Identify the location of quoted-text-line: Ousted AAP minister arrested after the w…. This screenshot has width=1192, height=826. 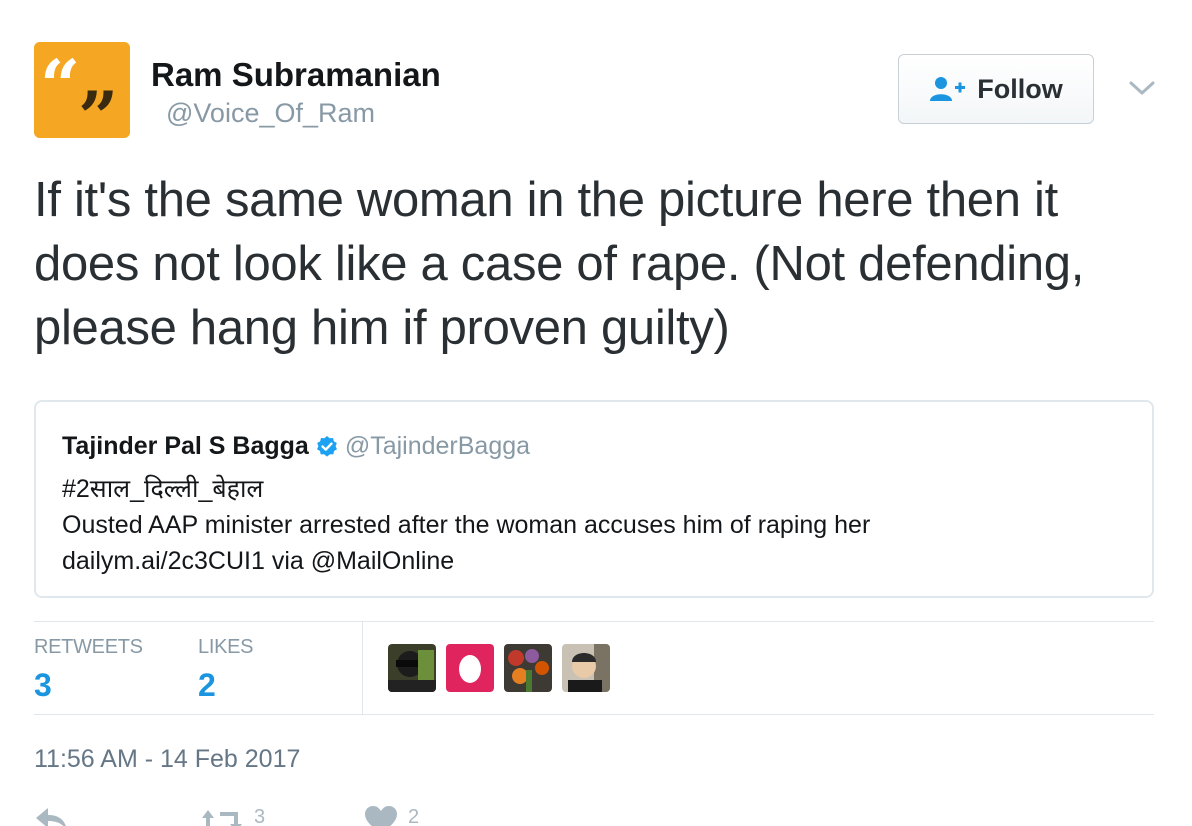
(466, 525).